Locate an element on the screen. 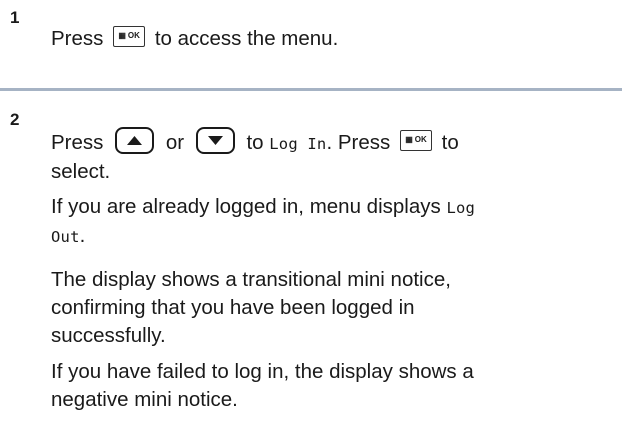  down-arrow-key-icon is located at coordinates (215, 141).